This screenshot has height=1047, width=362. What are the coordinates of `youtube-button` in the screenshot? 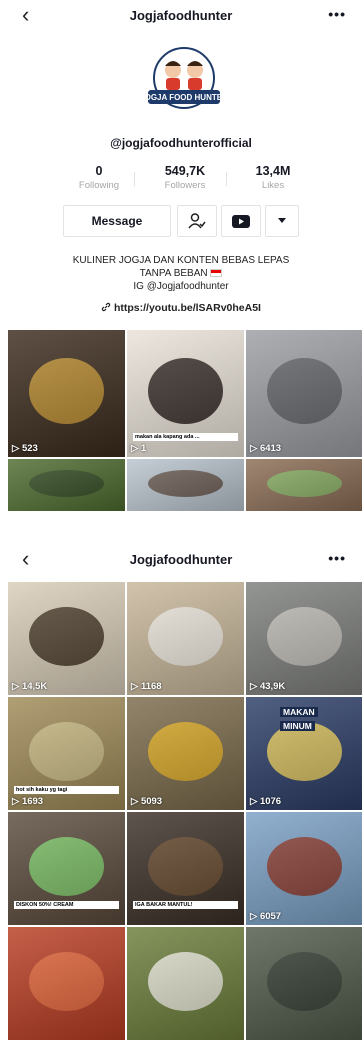 It's located at (241, 221).